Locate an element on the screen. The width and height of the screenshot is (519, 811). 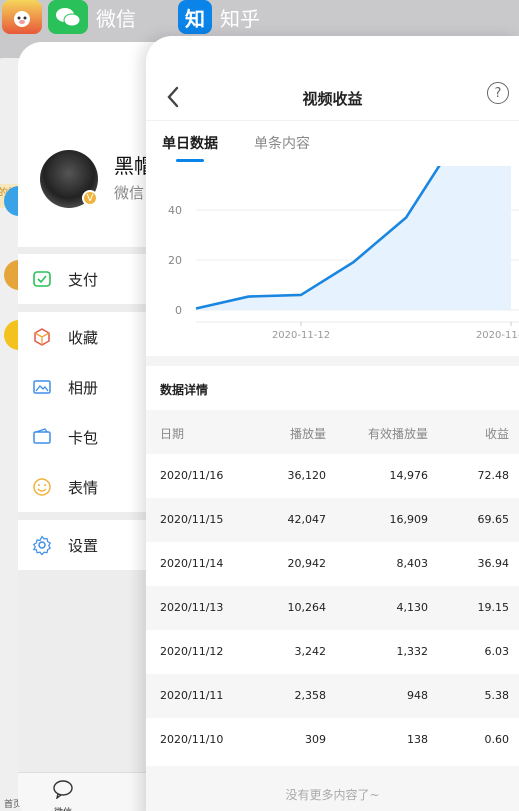
tab-wechat-label: 微信 is located at coordinates (63, 808).